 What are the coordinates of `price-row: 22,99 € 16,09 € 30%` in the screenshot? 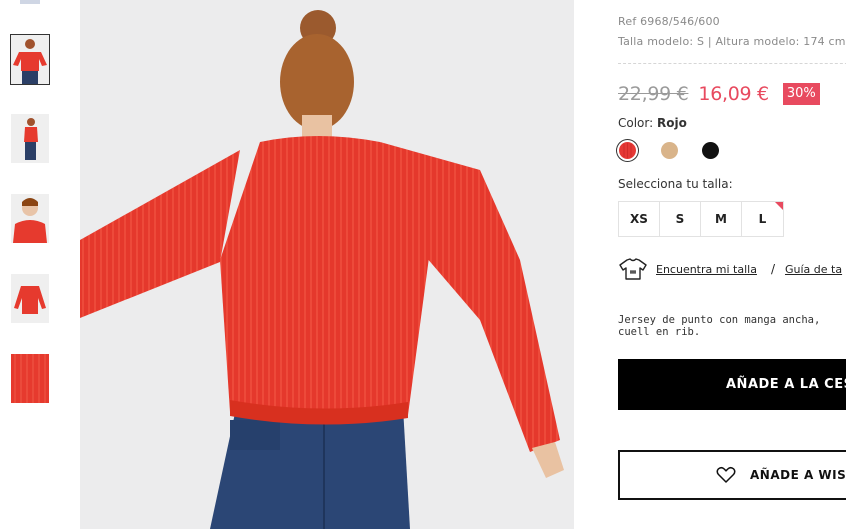 It's located at (719, 94).